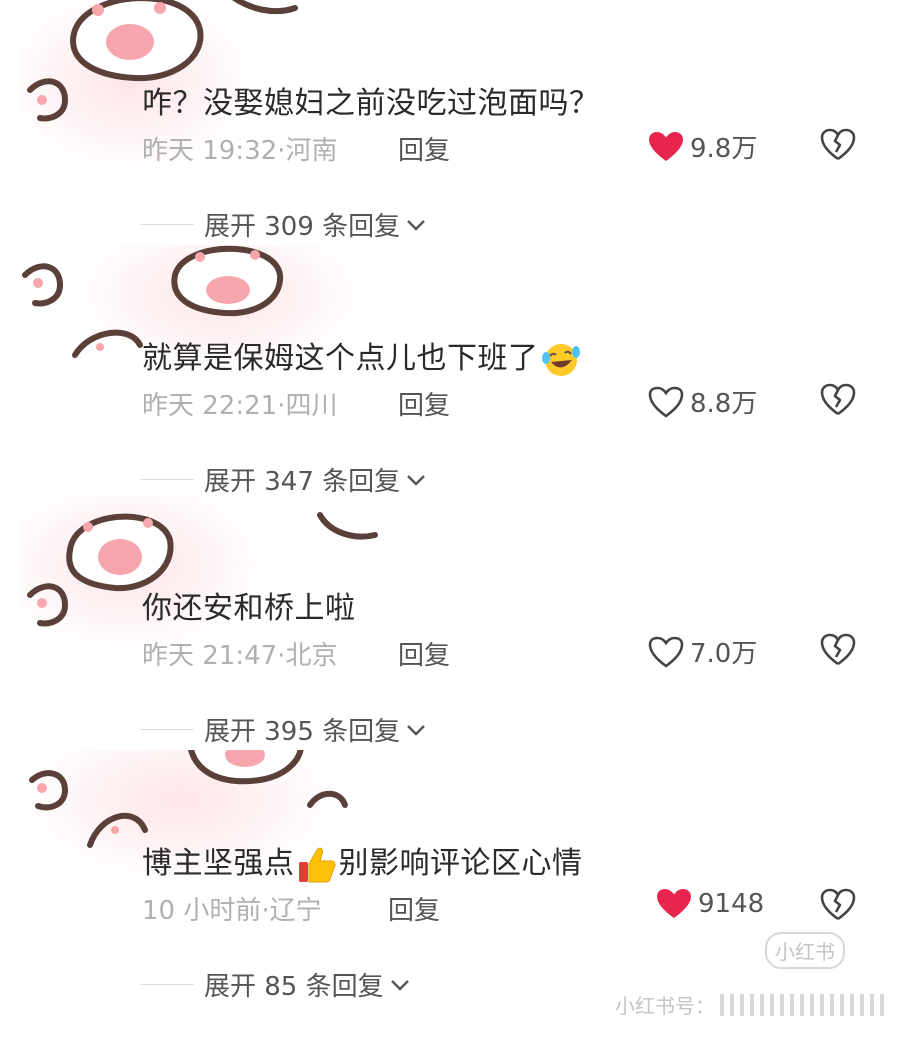 The image size is (900, 1040). What do you see at coordinates (294, 987) in the screenshot?
I see `expand-label: 展开 85 条回复` at bounding box center [294, 987].